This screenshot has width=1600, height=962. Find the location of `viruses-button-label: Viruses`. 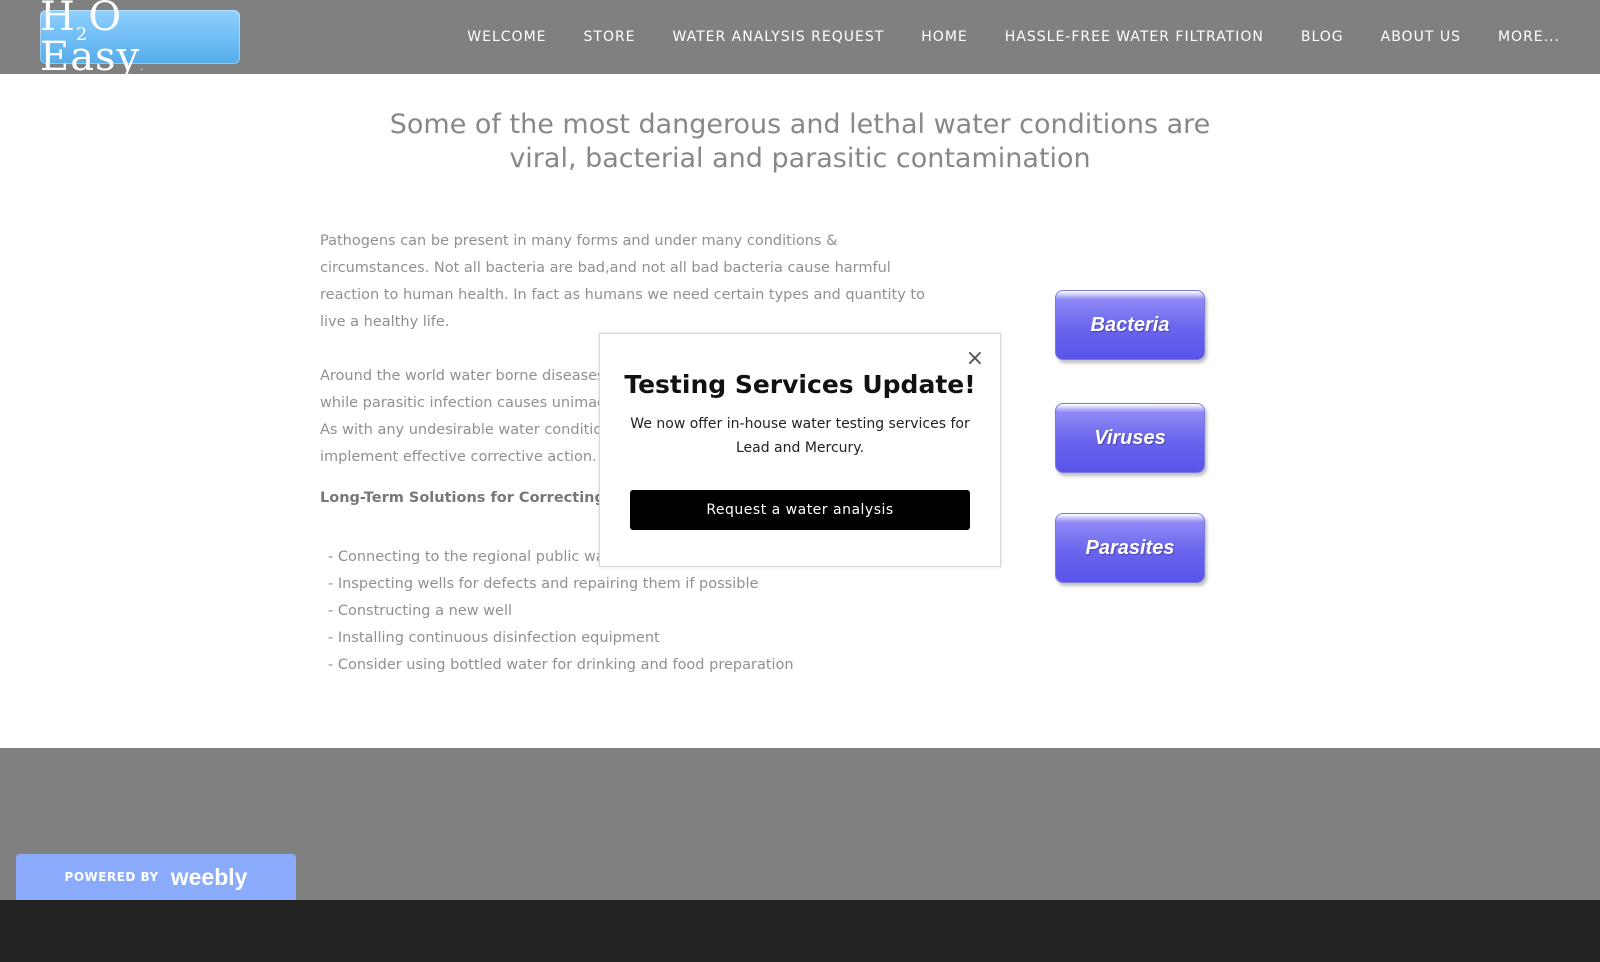

viruses-button-label: Viruses is located at coordinates (1130, 437).